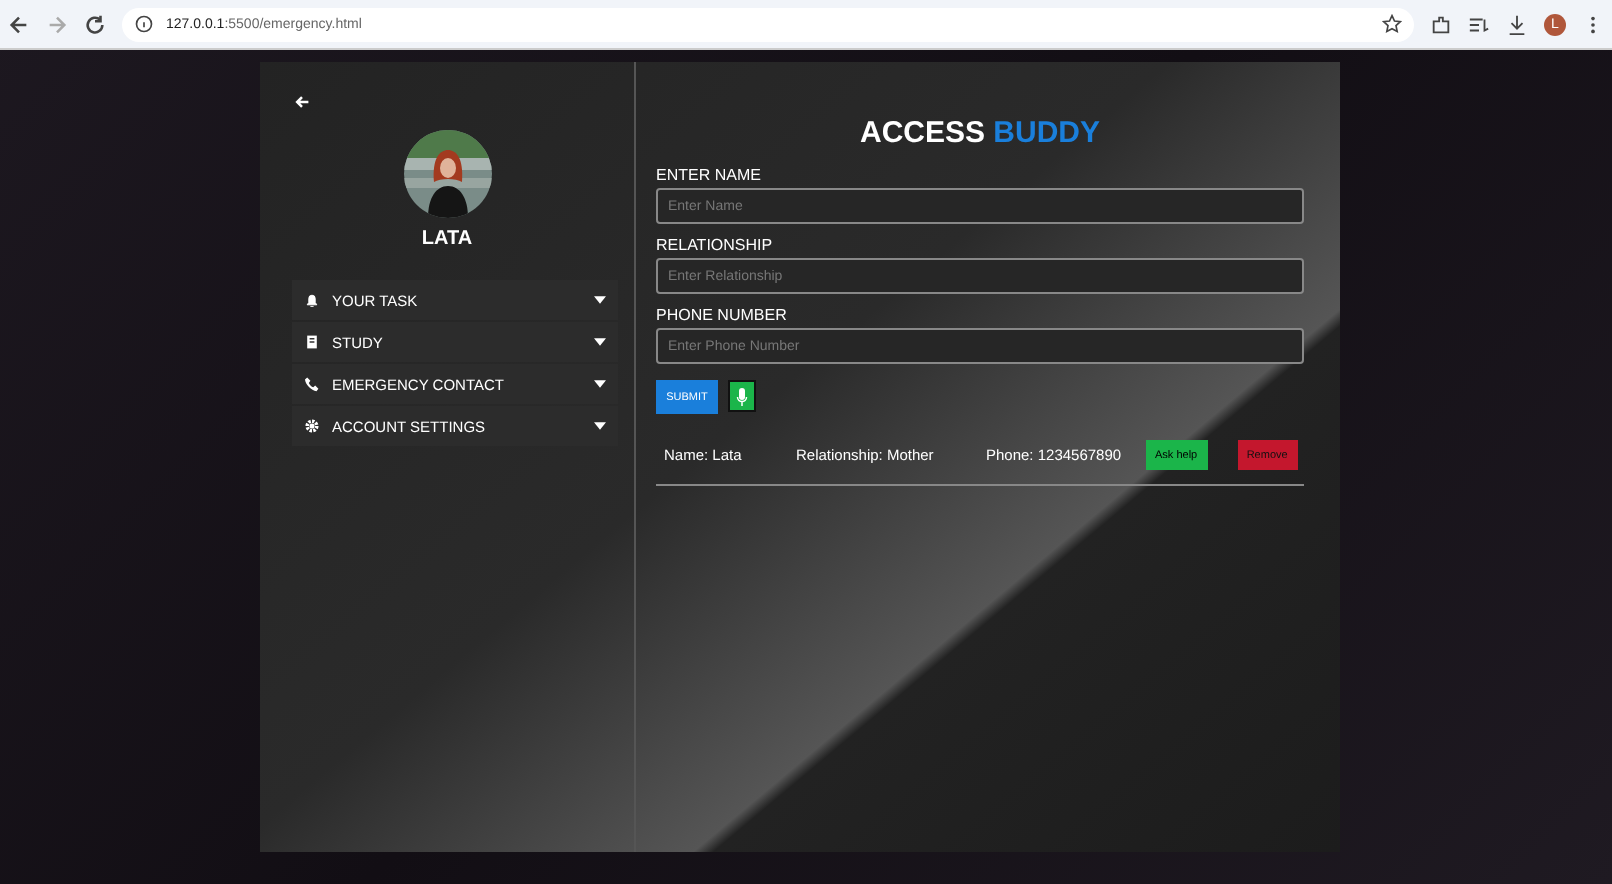 This screenshot has width=1612, height=884. I want to click on back-arrow-icon, so click(302, 102).